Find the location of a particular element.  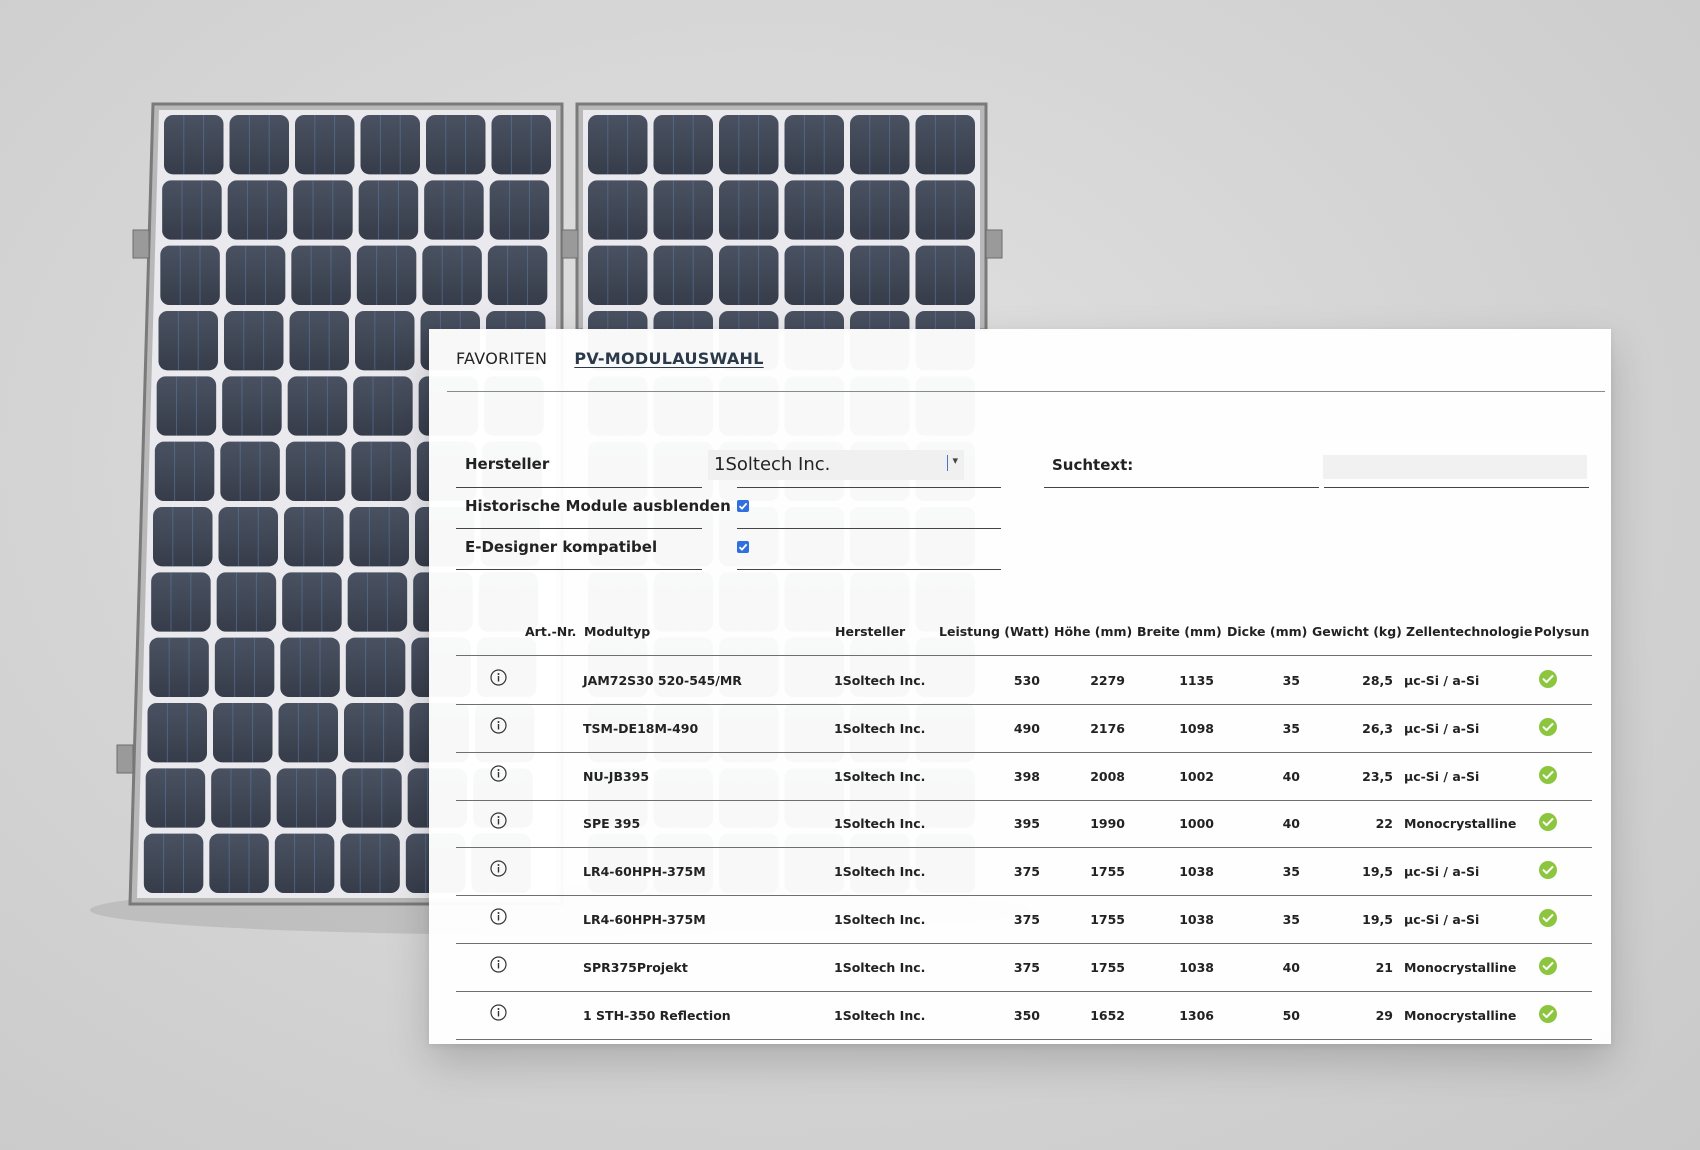

chevron-down-icon: ▾ is located at coordinates (952, 463).